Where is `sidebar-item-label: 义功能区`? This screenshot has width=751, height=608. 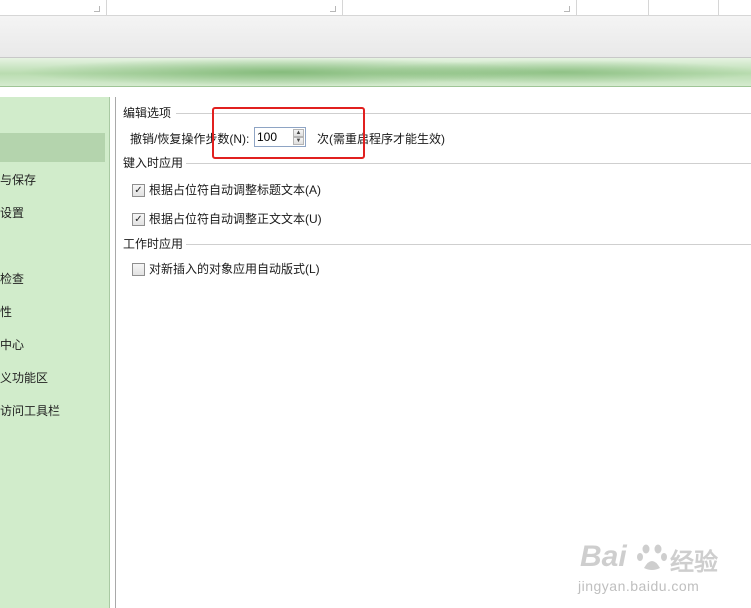 sidebar-item-label: 义功能区 is located at coordinates (24, 378).